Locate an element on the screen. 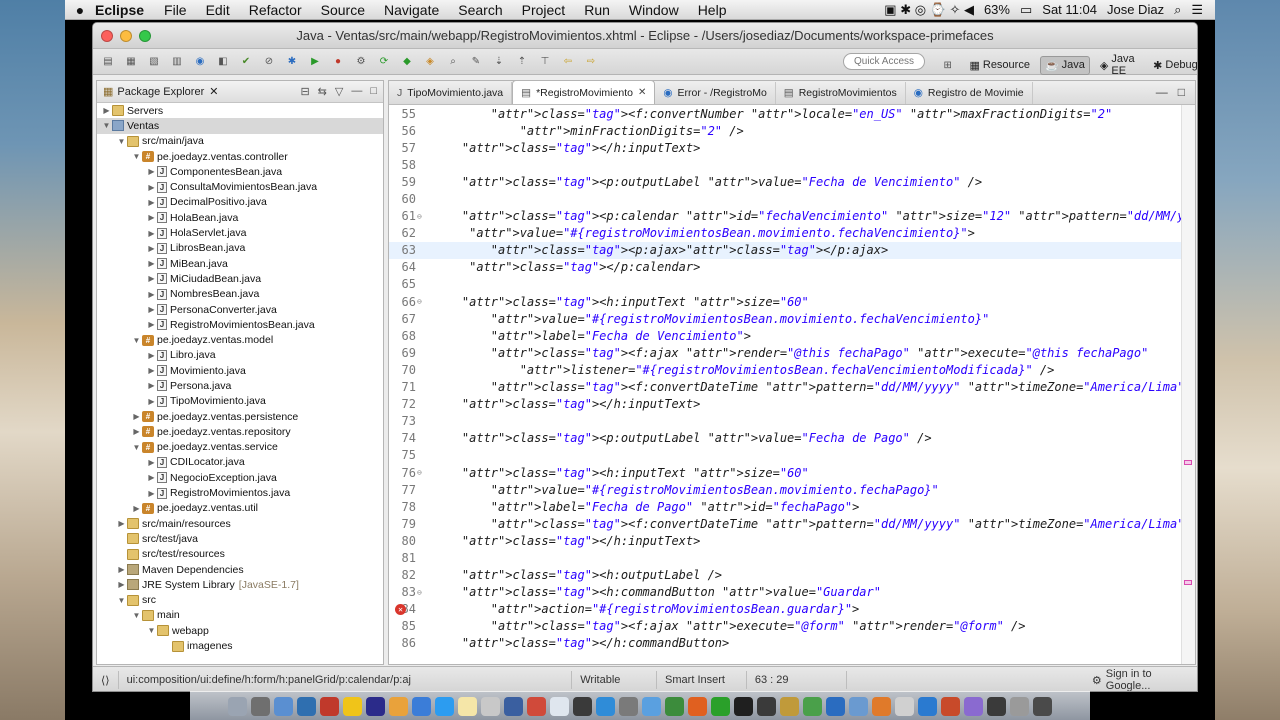 The image size is (1280, 720). code-line: 65 is located at coordinates (785, 284).